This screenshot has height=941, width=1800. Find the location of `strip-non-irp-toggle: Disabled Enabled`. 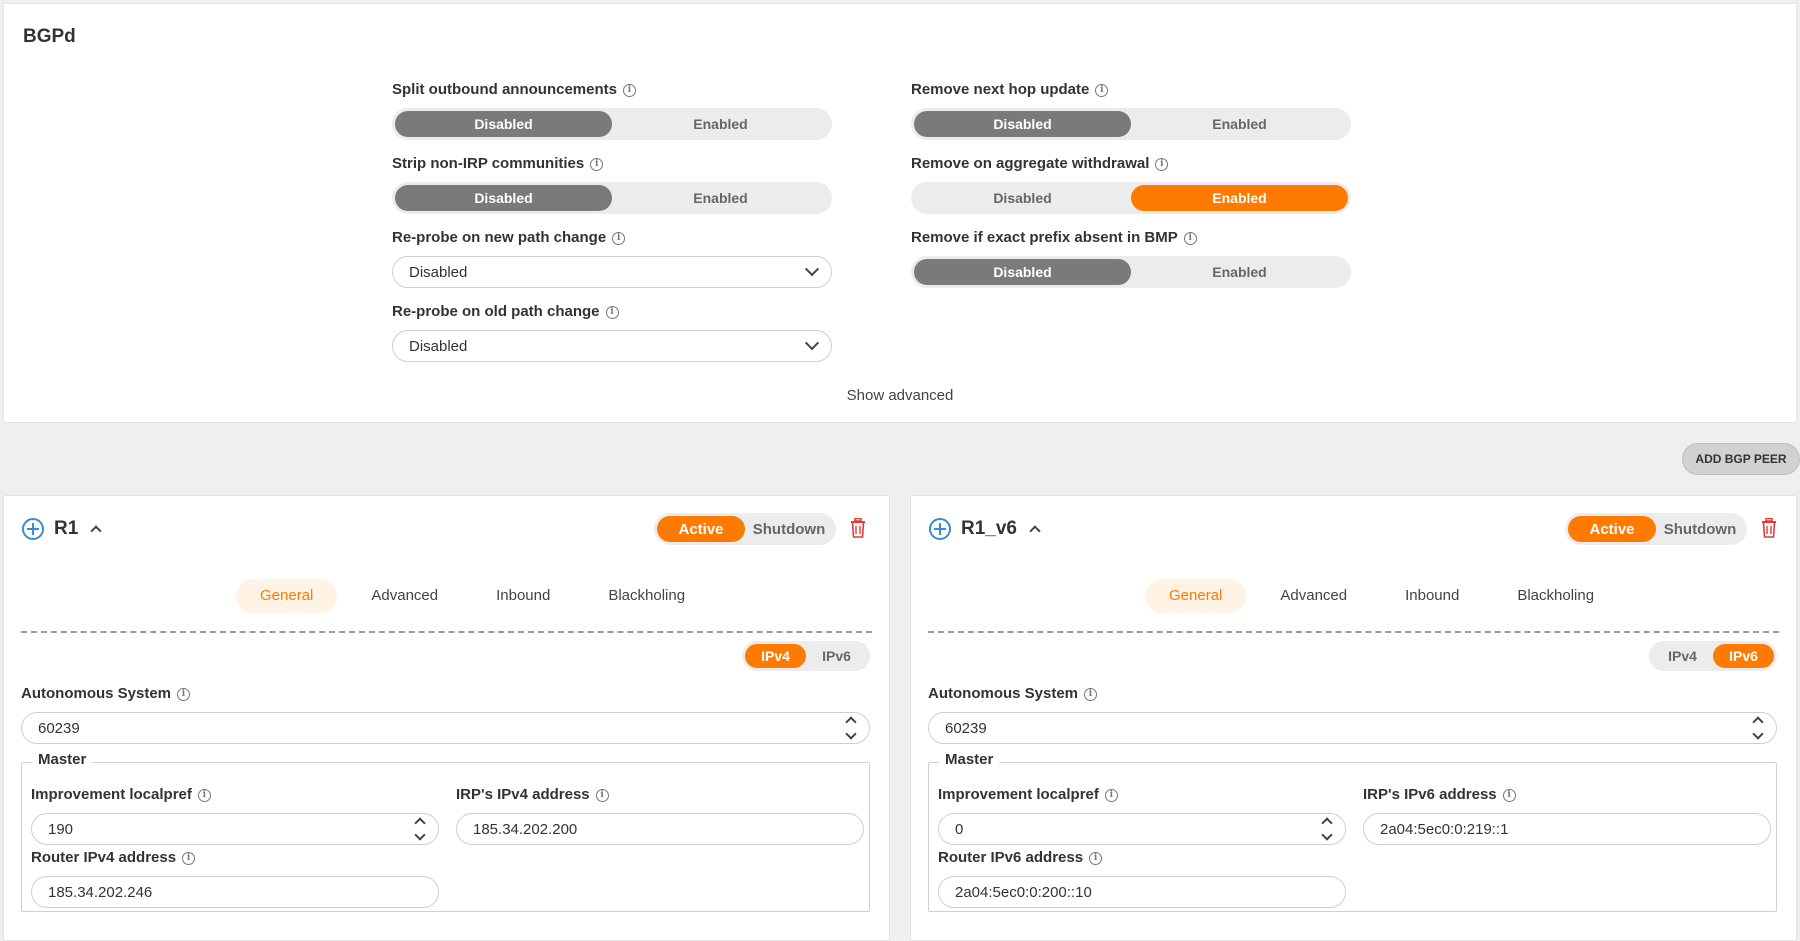

strip-non-irp-toggle: Disabled Enabled is located at coordinates (612, 198).